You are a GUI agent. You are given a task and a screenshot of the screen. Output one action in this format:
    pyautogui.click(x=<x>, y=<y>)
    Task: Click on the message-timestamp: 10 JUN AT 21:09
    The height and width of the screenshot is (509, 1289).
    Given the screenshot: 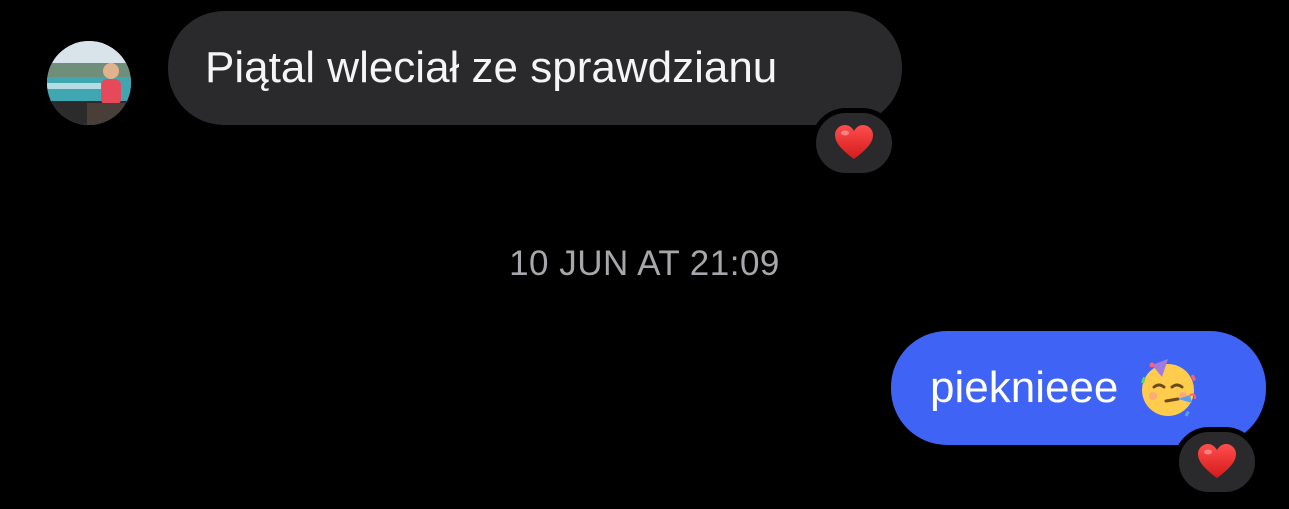 What is the action you would take?
    pyautogui.click(x=644, y=263)
    